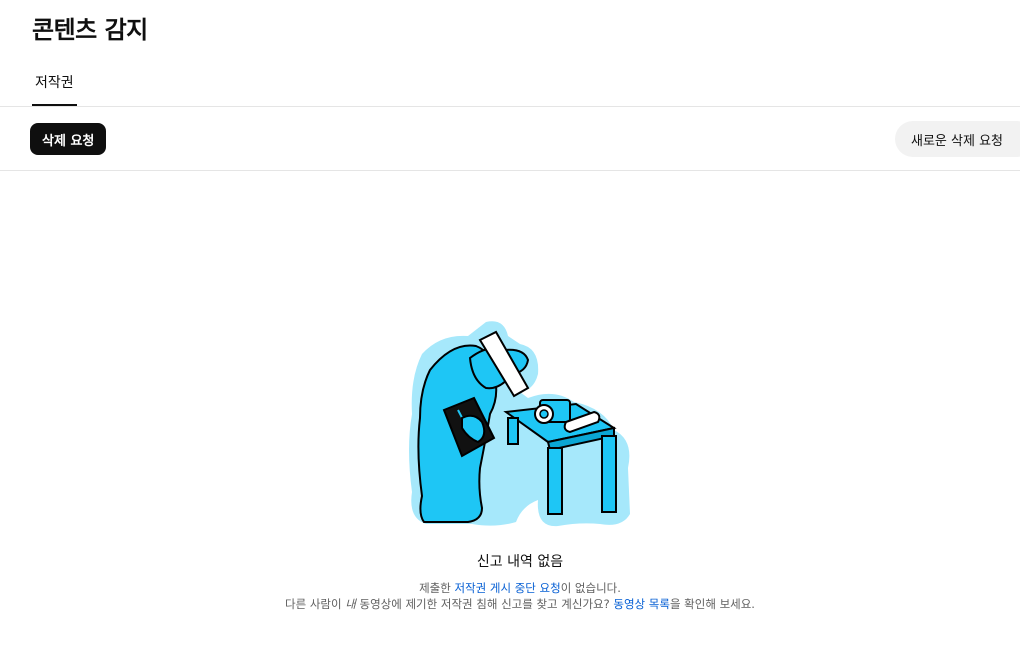 The height and width of the screenshot is (671, 1020). I want to click on line1-suffix: 이 없습니다., so click(590, 588).